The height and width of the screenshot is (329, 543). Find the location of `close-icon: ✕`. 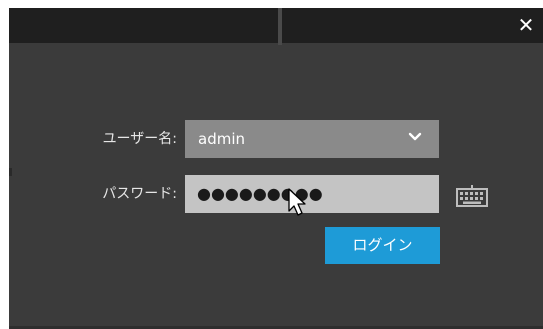

close-icon: ✕ is located at coordinates (526, 25).